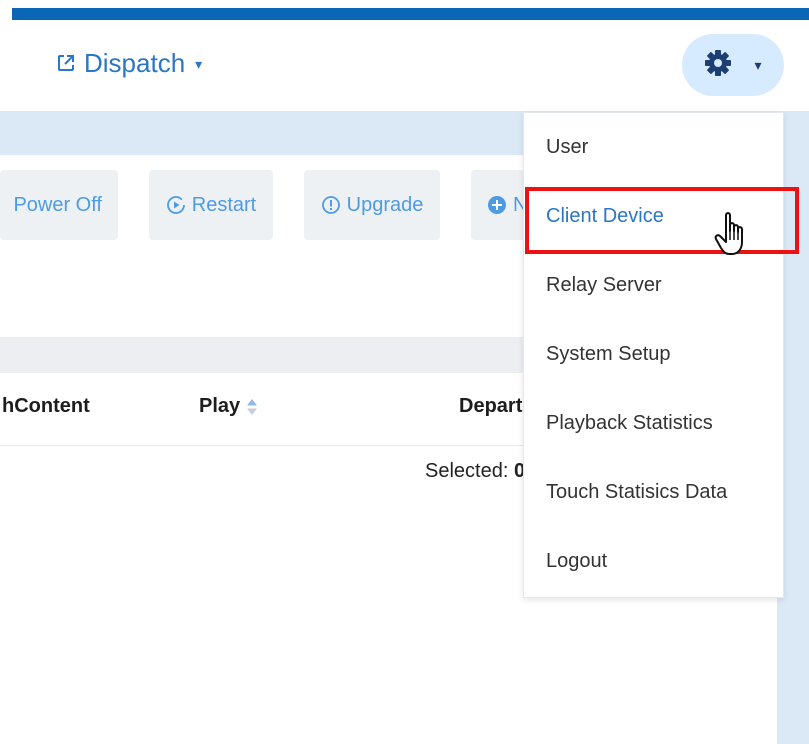 The image size is (809, 744). What do you see at coordinates (262, 409) in the screenshot?
I see `table-header: hContent Play Depart` at bounding box center [262, 409].